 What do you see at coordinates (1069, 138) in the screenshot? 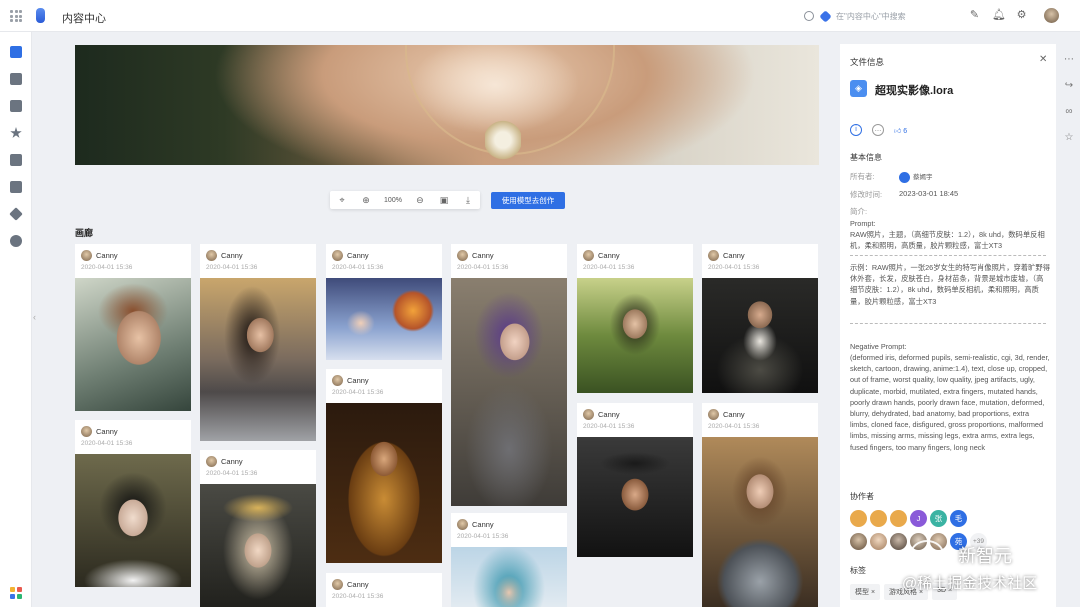
I see `favorite-star-icon: ☆` at bounding box center [1069, 138].